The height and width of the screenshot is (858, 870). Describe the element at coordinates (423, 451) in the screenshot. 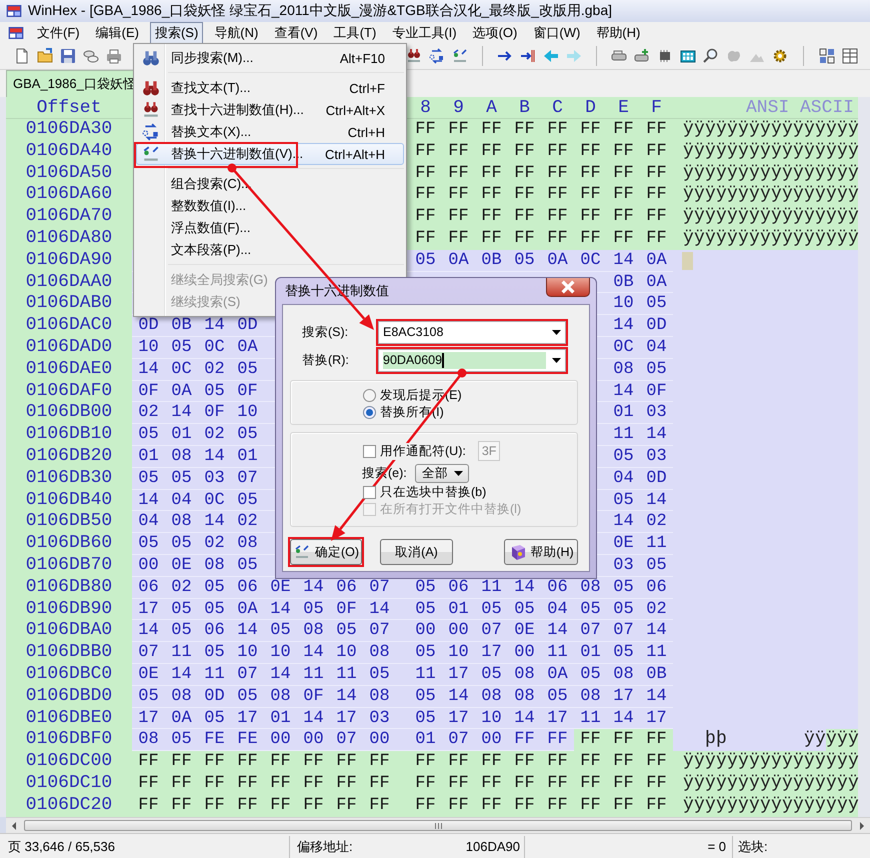

I see `option-label: 用作通配符(U):` at that location.